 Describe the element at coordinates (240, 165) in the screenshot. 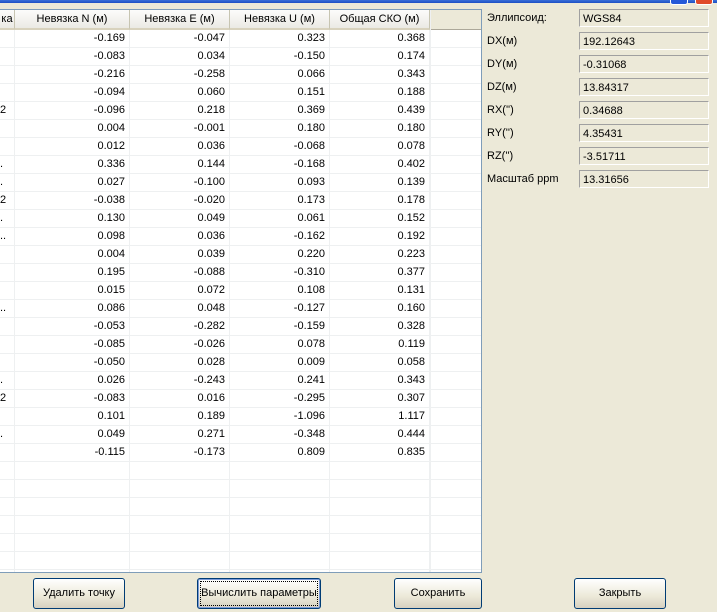

I see `table-row: . 0.336 0.144 -0.168 0.402` at that location.